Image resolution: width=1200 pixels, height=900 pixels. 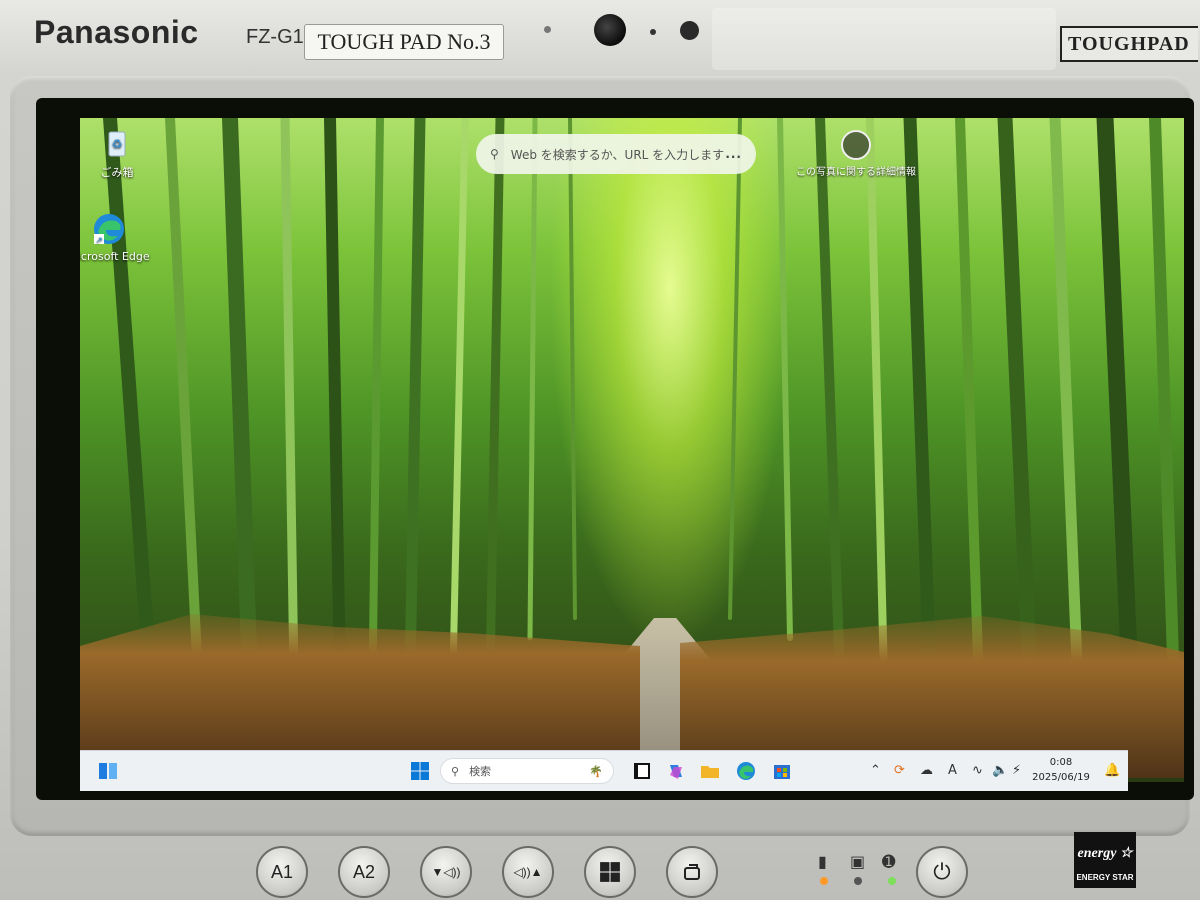 I want to click on rotation-button, so click(x=692, y=872).